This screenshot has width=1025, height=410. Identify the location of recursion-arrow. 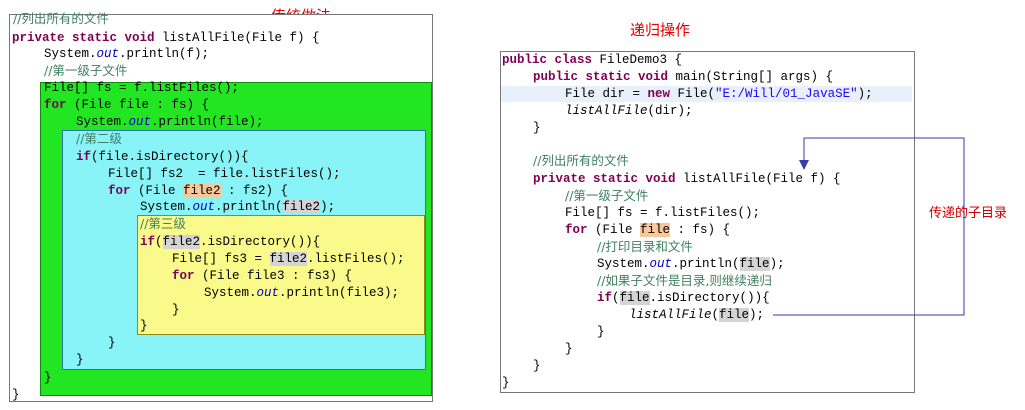
(869, 226).